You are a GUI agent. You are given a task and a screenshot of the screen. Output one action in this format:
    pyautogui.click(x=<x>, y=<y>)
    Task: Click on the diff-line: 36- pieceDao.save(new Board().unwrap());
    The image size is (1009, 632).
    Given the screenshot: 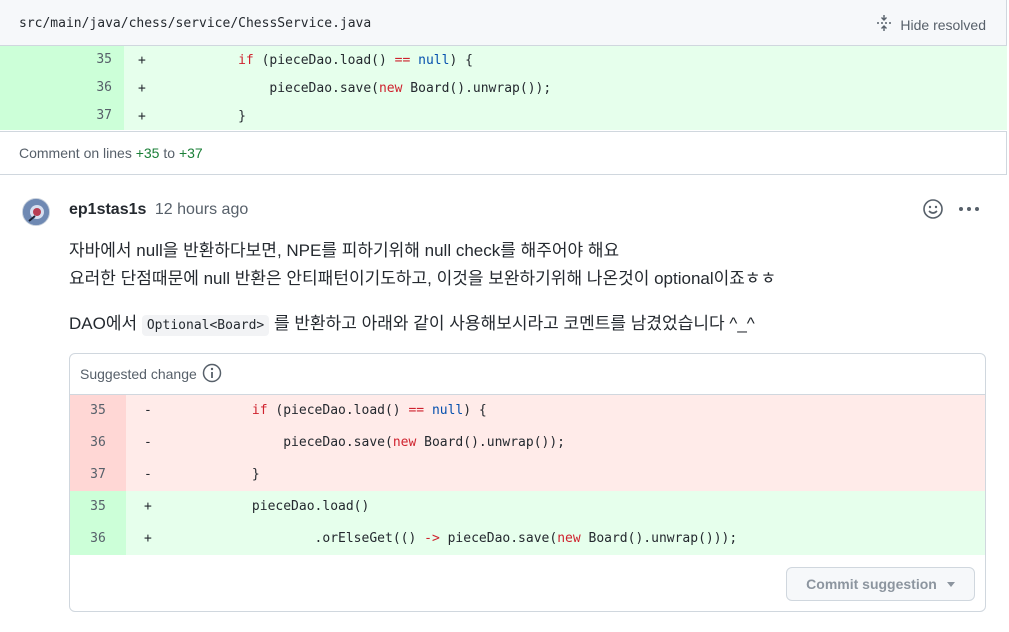 What is the action you would take?
    pyautogui.click(x=527, y=443)
    